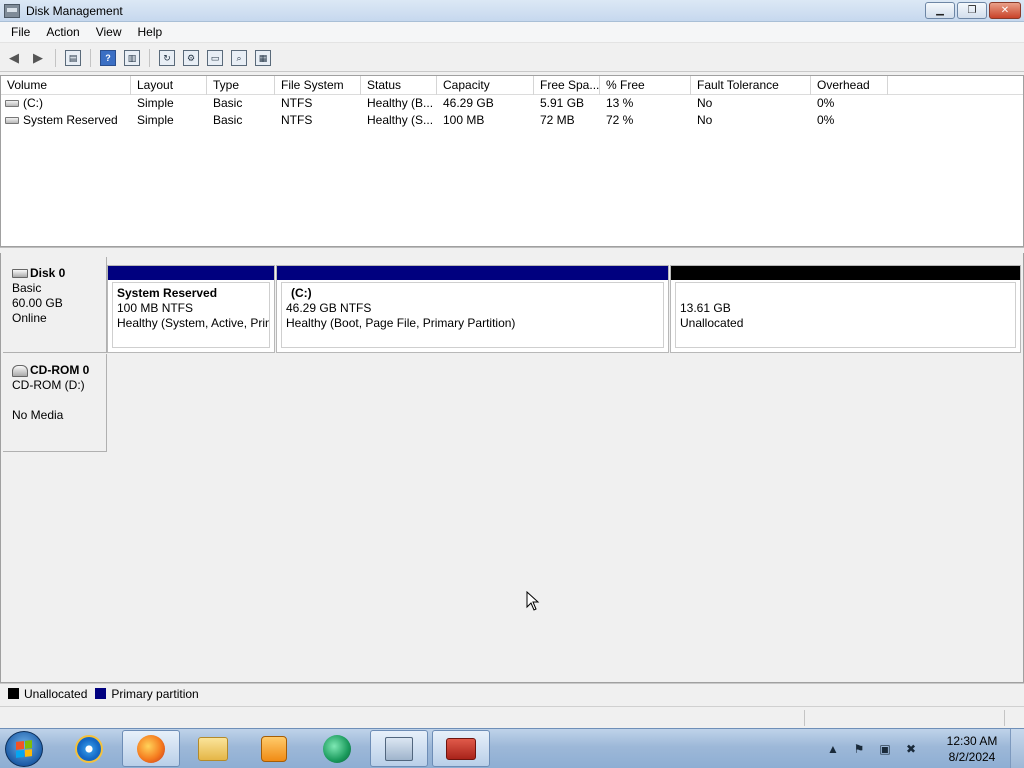 Image resolution: width=1024 pixels, height=768 pixels. What do you see at coordinates (263, 58) in the screenshot?
I see `properties-button: ▦` at bounding box center [263, 58].